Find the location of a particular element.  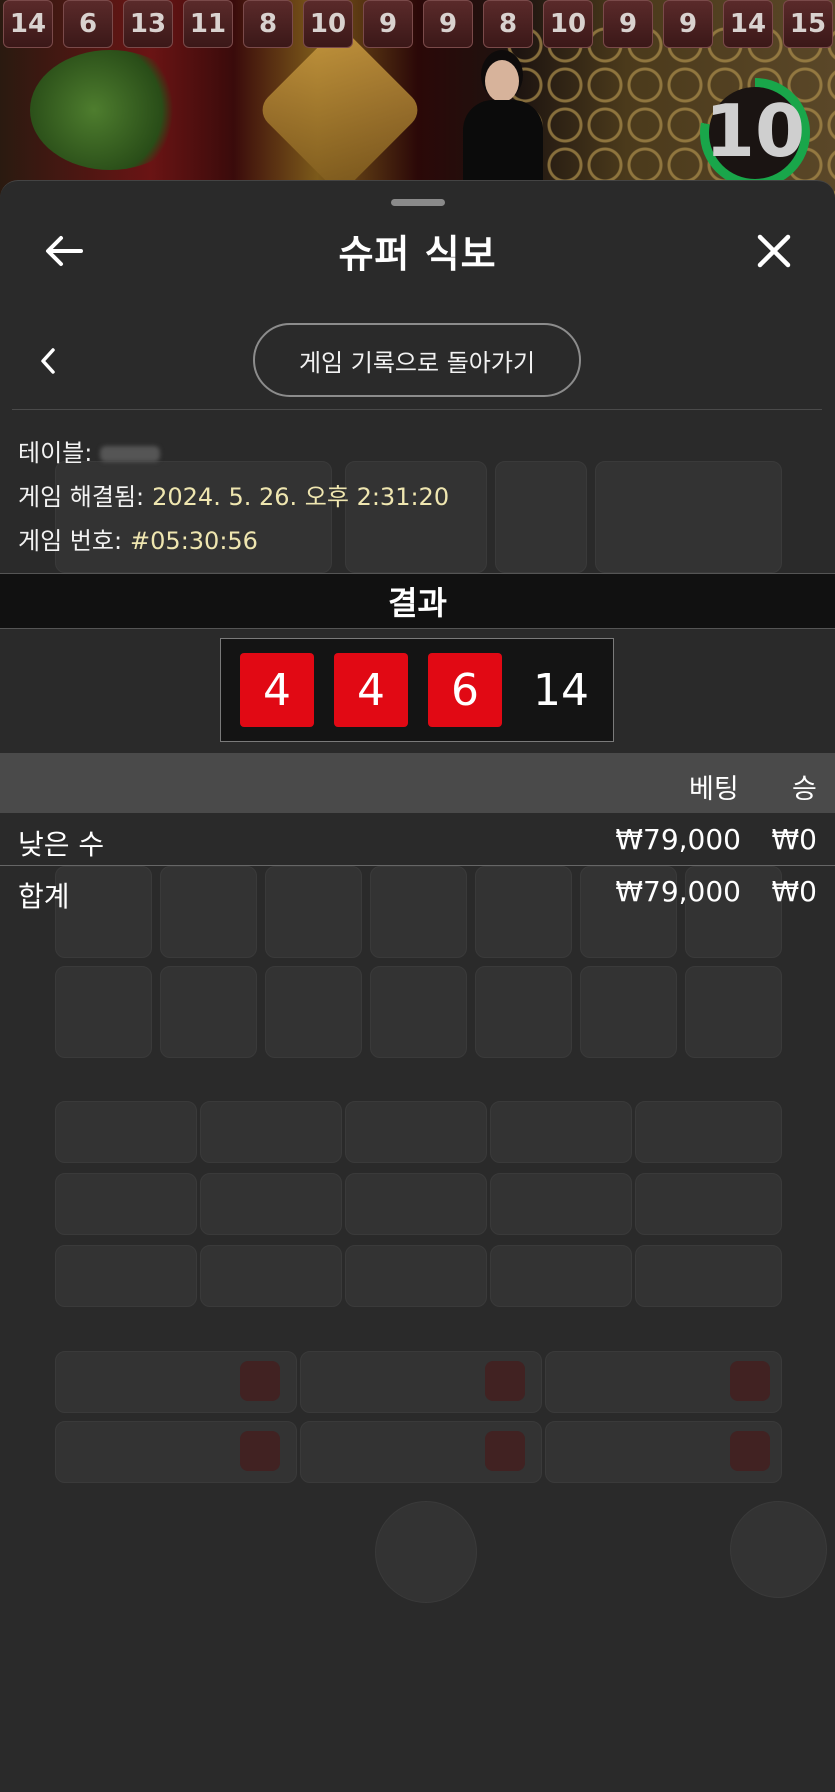

die-1: 4 is located at coordinates (277, 690).